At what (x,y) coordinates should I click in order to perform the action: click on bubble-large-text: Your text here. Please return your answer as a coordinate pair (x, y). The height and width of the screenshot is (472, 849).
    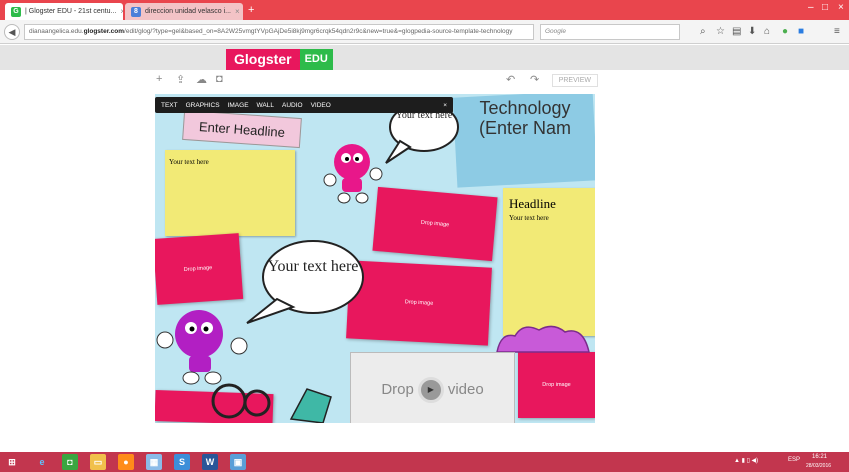
    Looking at the image, I should click on (313, 267).